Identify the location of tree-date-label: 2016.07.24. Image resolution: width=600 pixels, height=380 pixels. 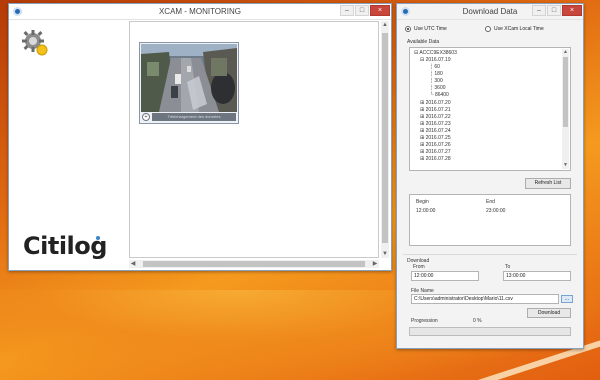
(438, 131).